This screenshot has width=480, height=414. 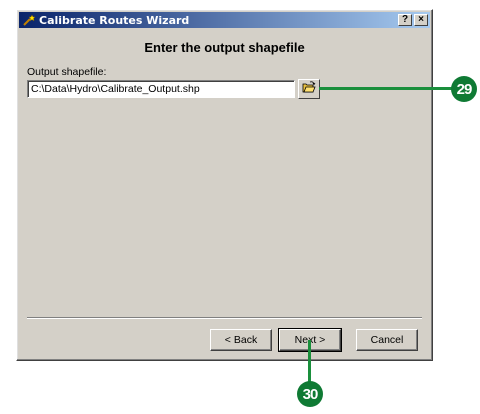 I want to click on output-shapefile-label: Output shapefile:, so click(x=67, y=72).